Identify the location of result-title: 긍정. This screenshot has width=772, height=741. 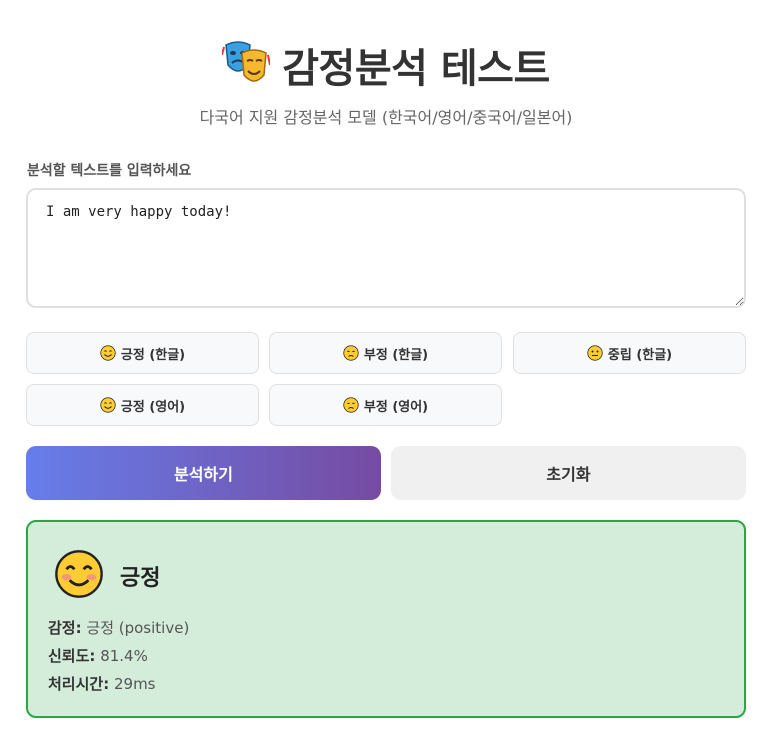
(140, 578).